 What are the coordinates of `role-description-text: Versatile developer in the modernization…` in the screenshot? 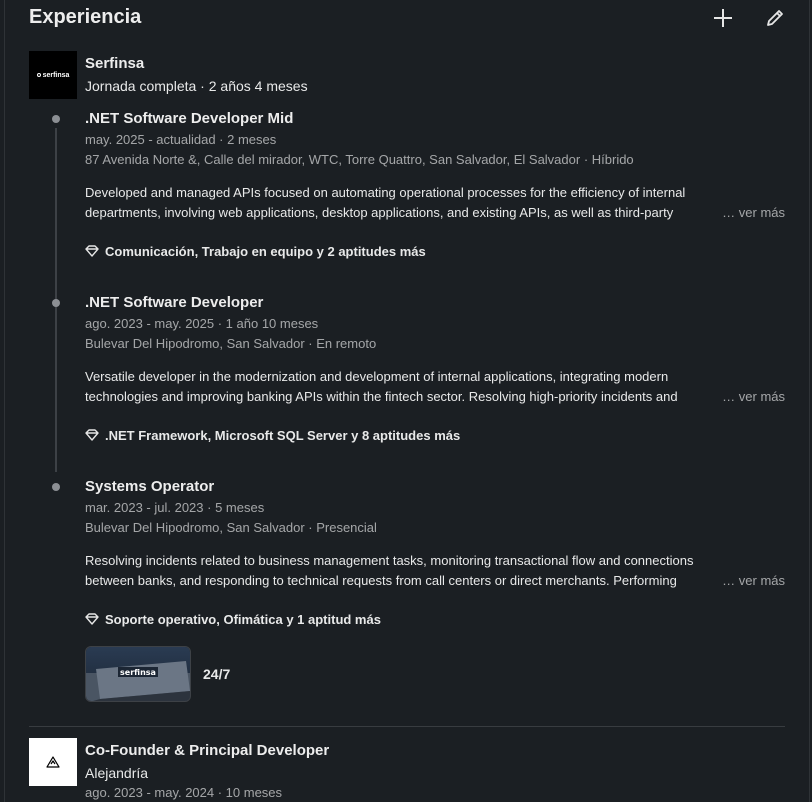 It's located at (381, 386).